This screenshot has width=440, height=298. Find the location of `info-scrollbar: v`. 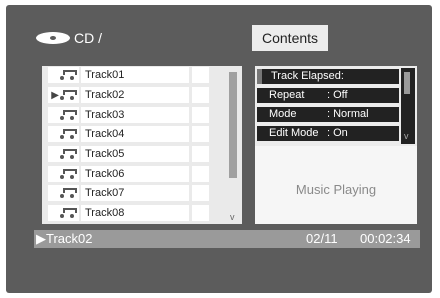

info-scrollbar: v is located at coordinates (408, 106).